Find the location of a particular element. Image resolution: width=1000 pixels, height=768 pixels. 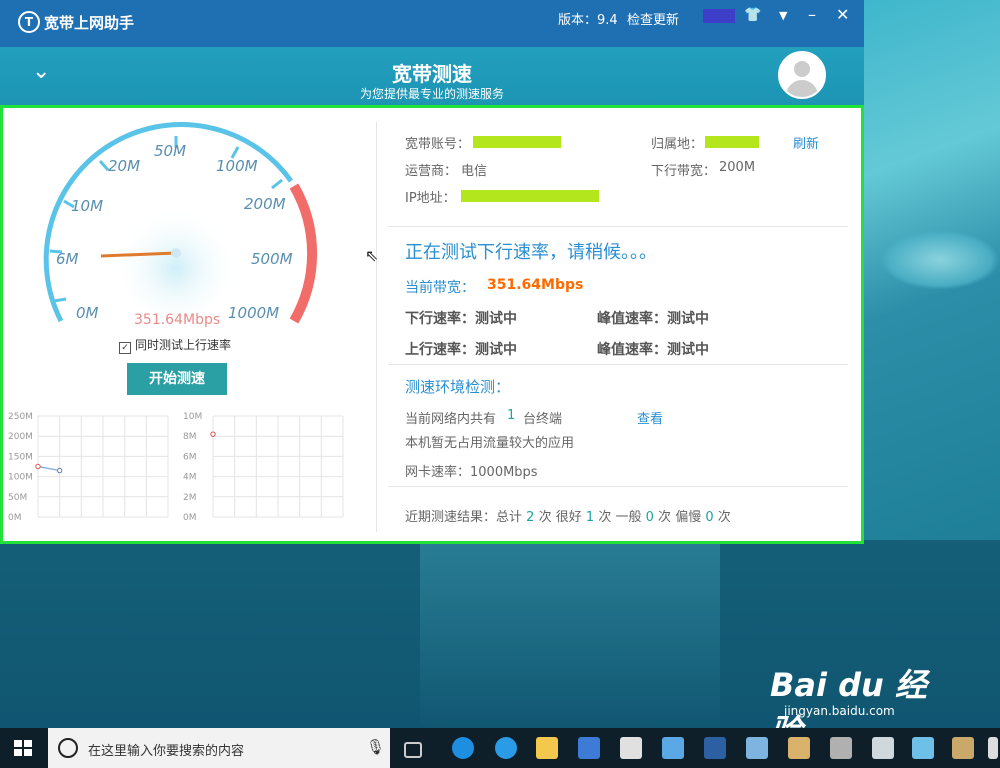

recent-total: 2 is located at coordinates (530, 517).